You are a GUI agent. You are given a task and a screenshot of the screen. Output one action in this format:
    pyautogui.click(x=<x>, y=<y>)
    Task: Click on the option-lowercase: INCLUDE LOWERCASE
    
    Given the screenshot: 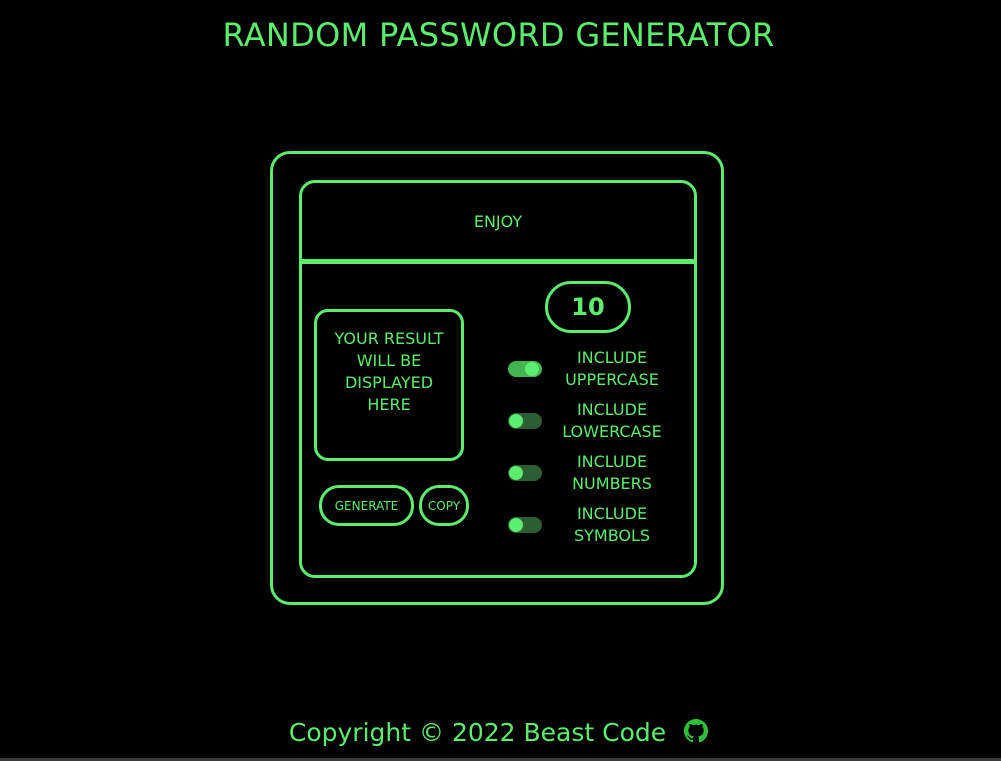 What is the action you would take?
    pyautogui.click(x=586, y=421)
    